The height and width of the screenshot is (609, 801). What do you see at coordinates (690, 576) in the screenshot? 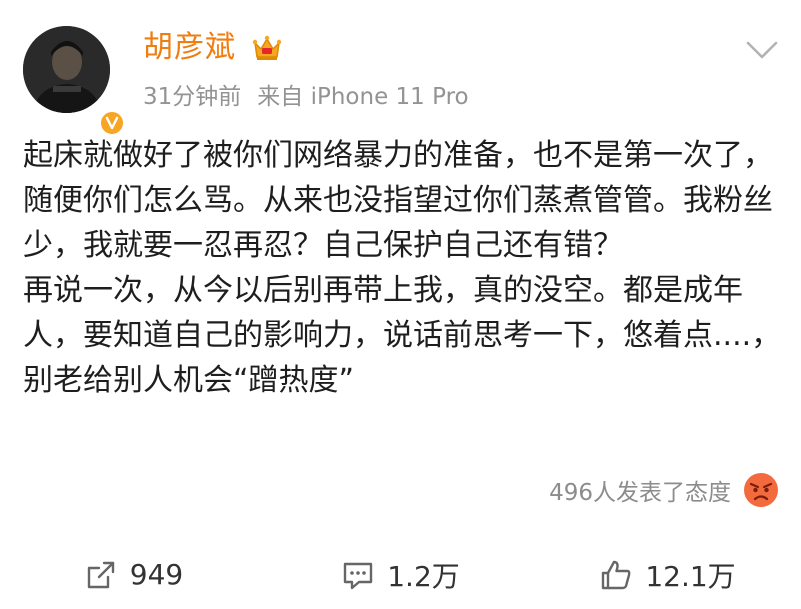
I see `like-count: 12.1万` at bounding box center [690, 576].